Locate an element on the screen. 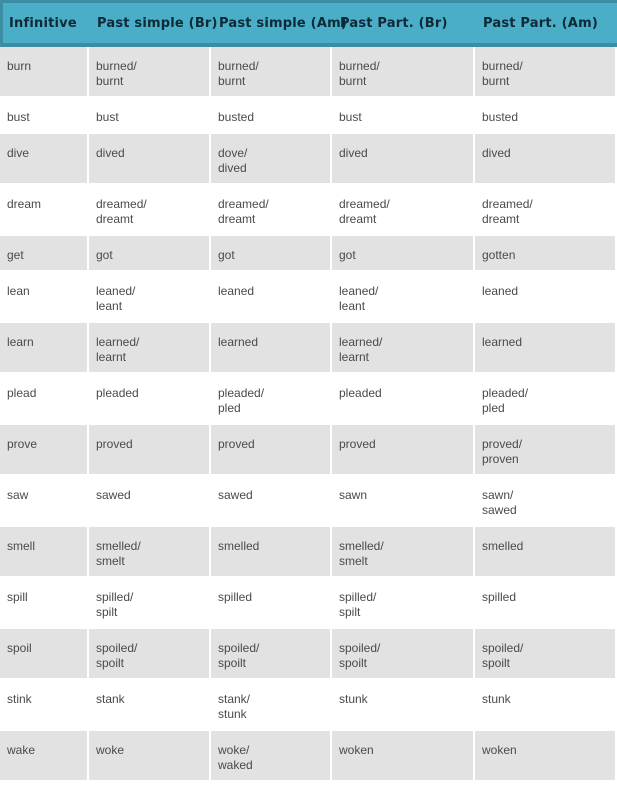  cell-text: burnt is located at coordinates (496, 81).